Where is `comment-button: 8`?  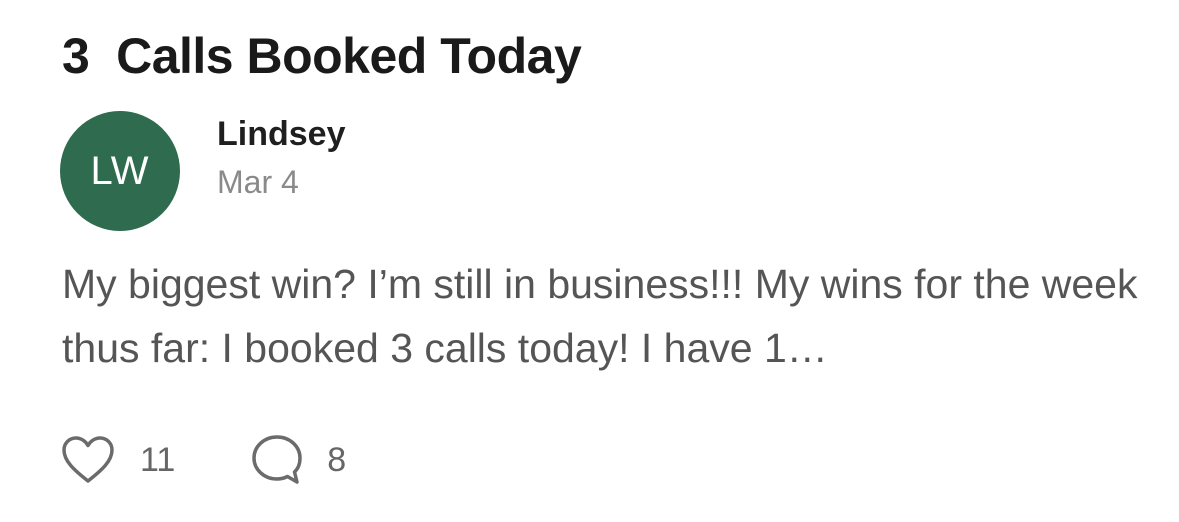
comment-button: 8 is located at coordinates (297, 460).